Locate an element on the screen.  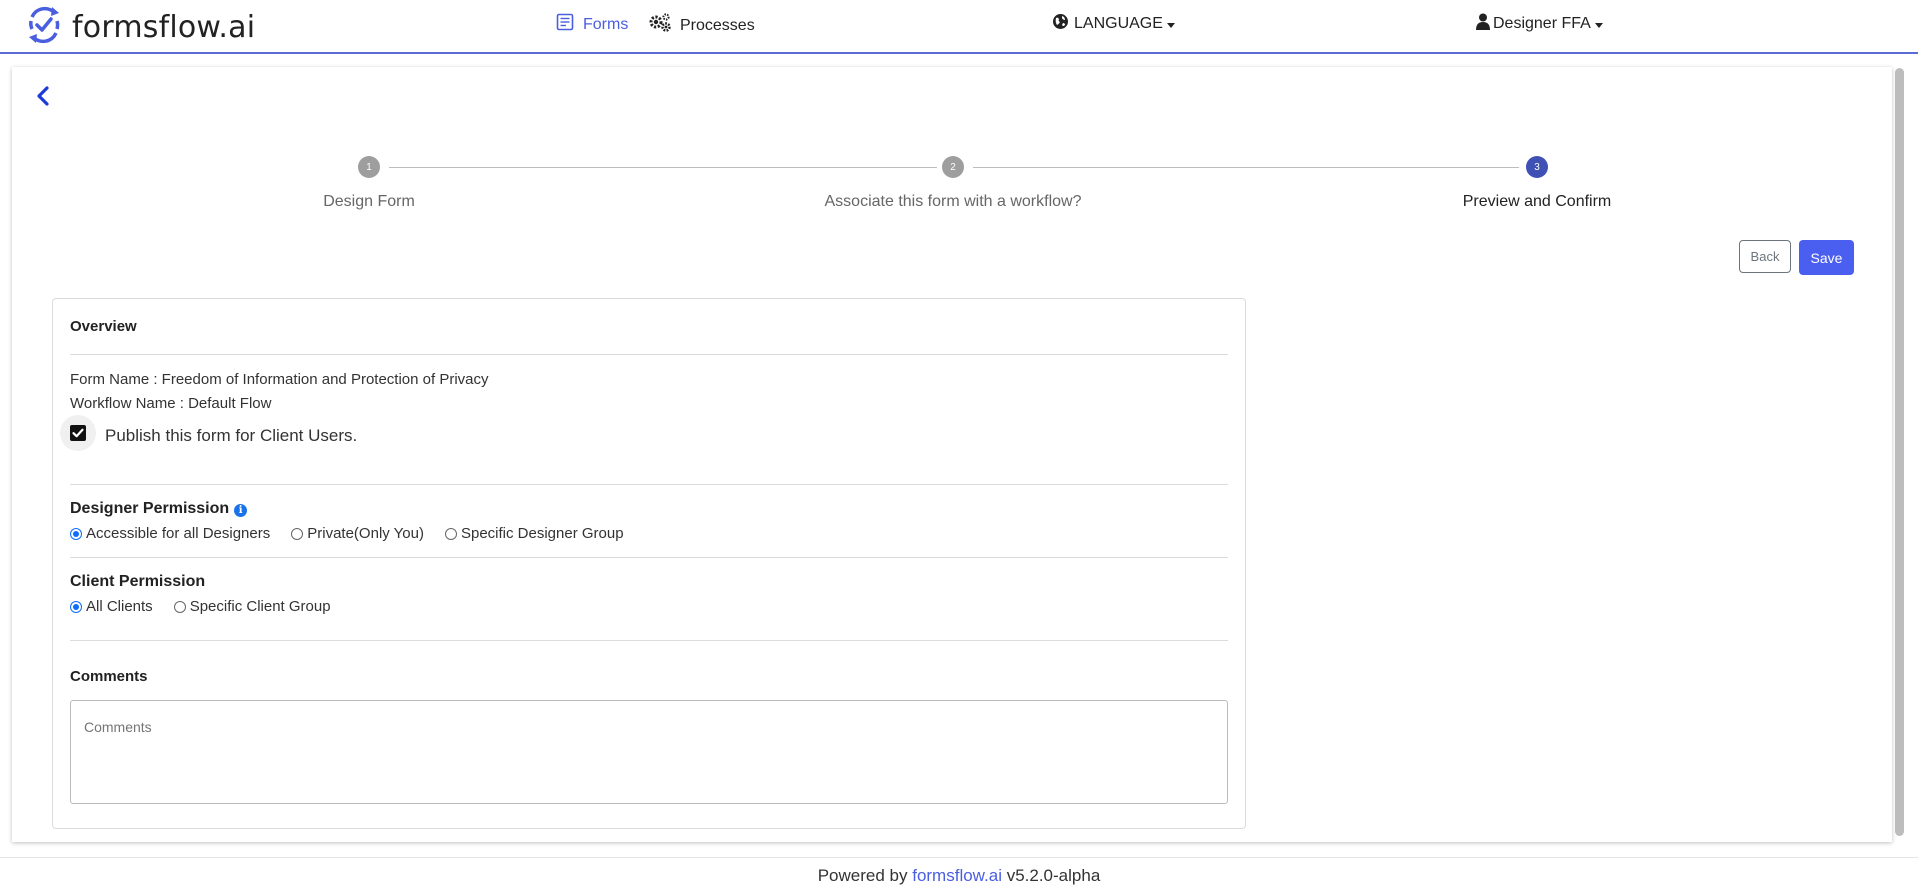
user-icon is located at coordinates (1483, 24).